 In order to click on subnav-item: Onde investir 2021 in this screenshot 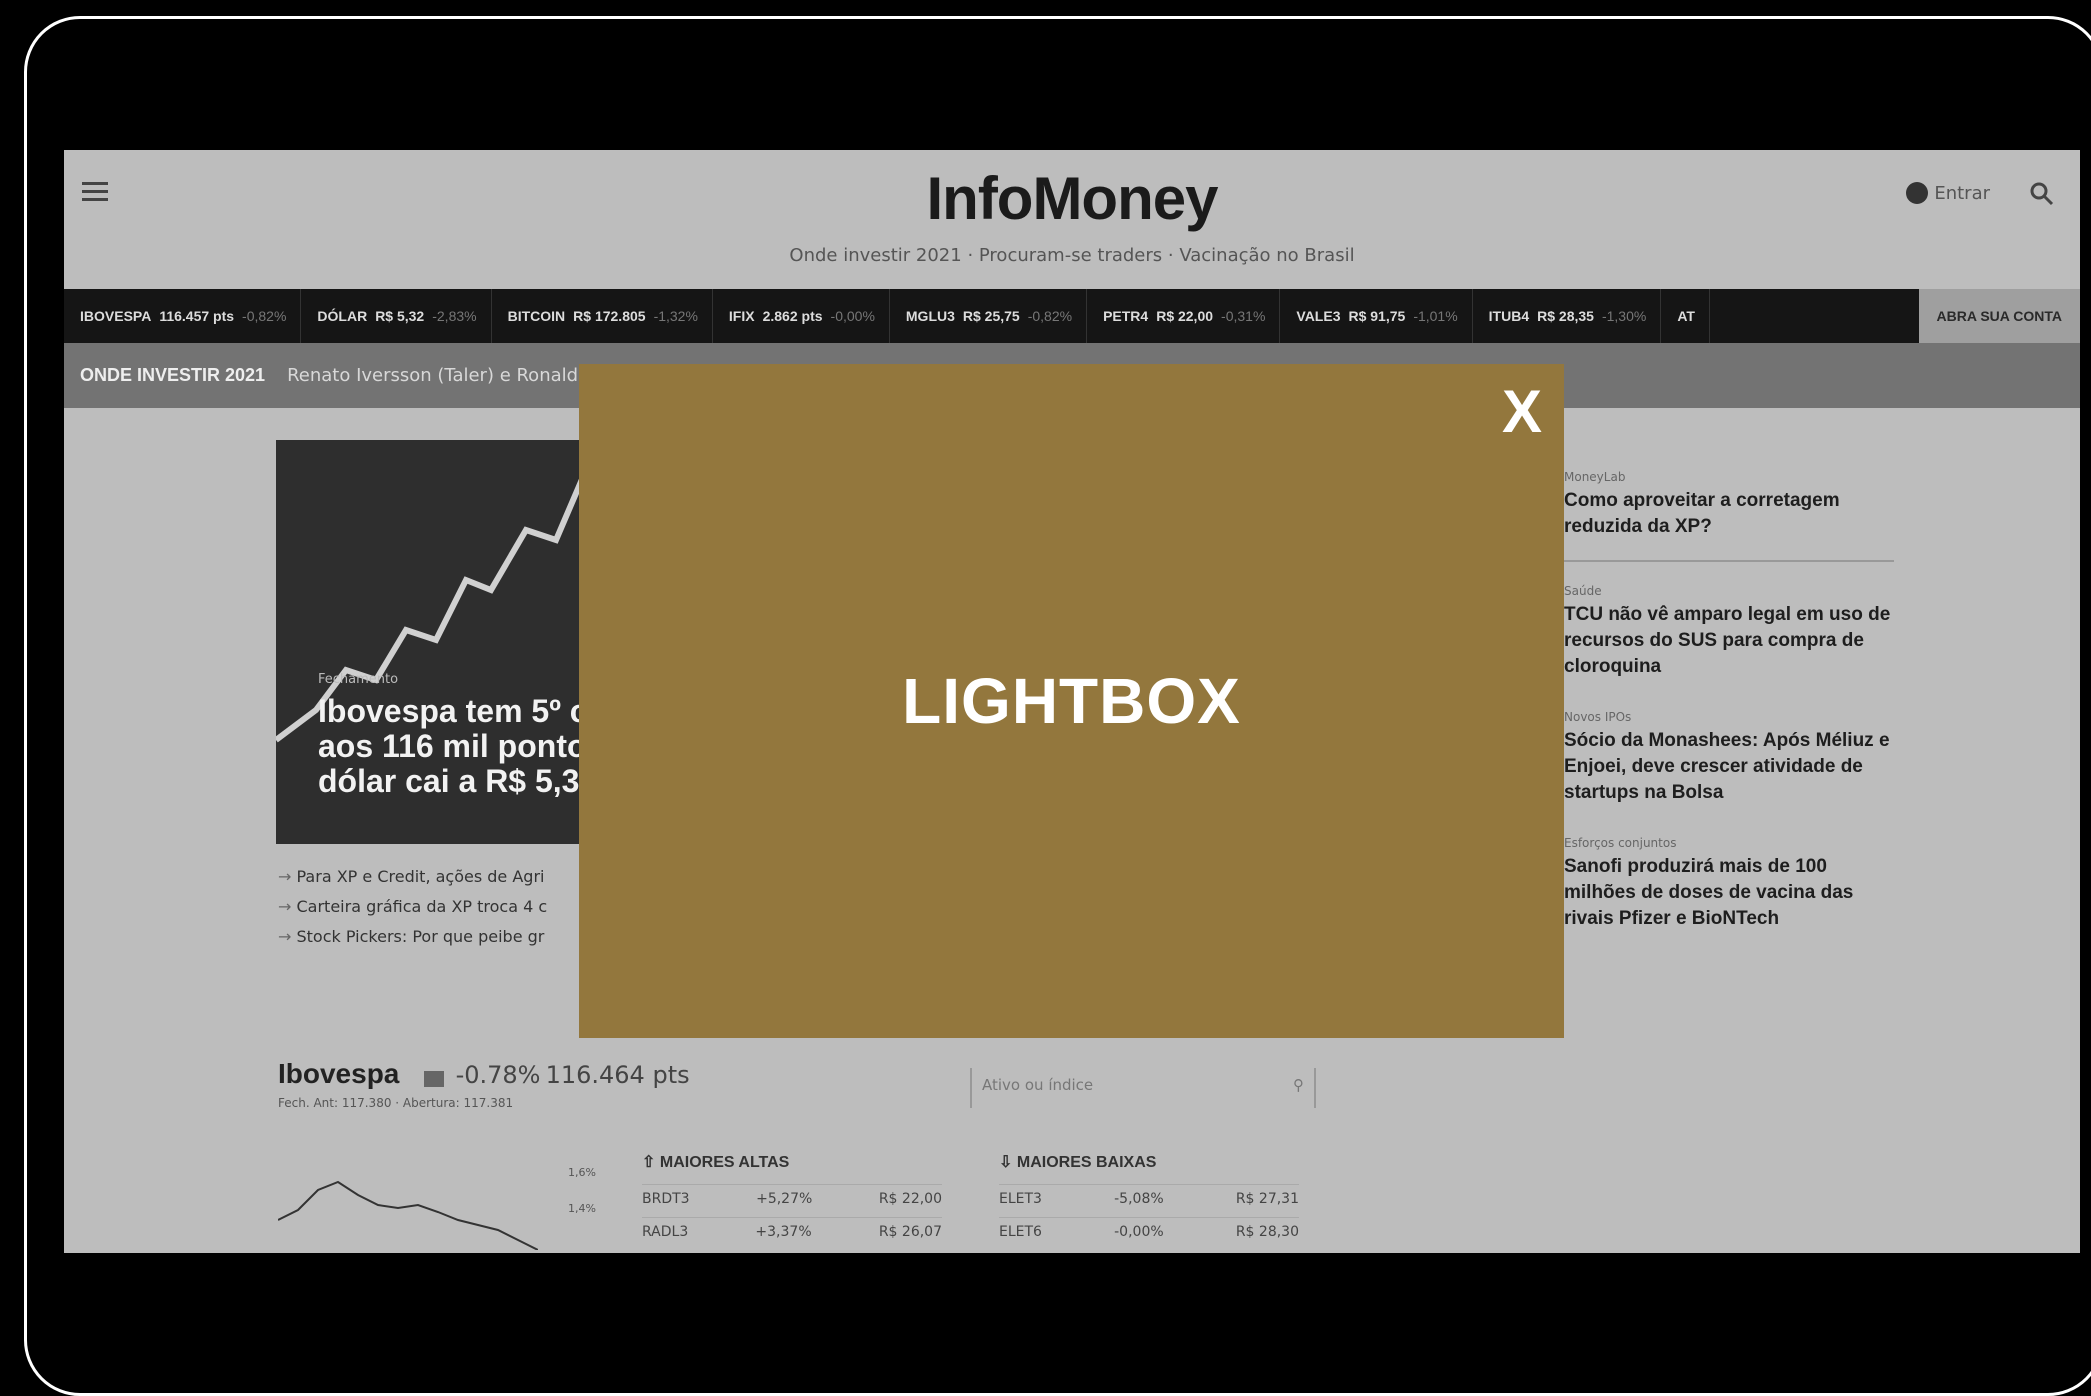, I will do `click(875, 255)`.